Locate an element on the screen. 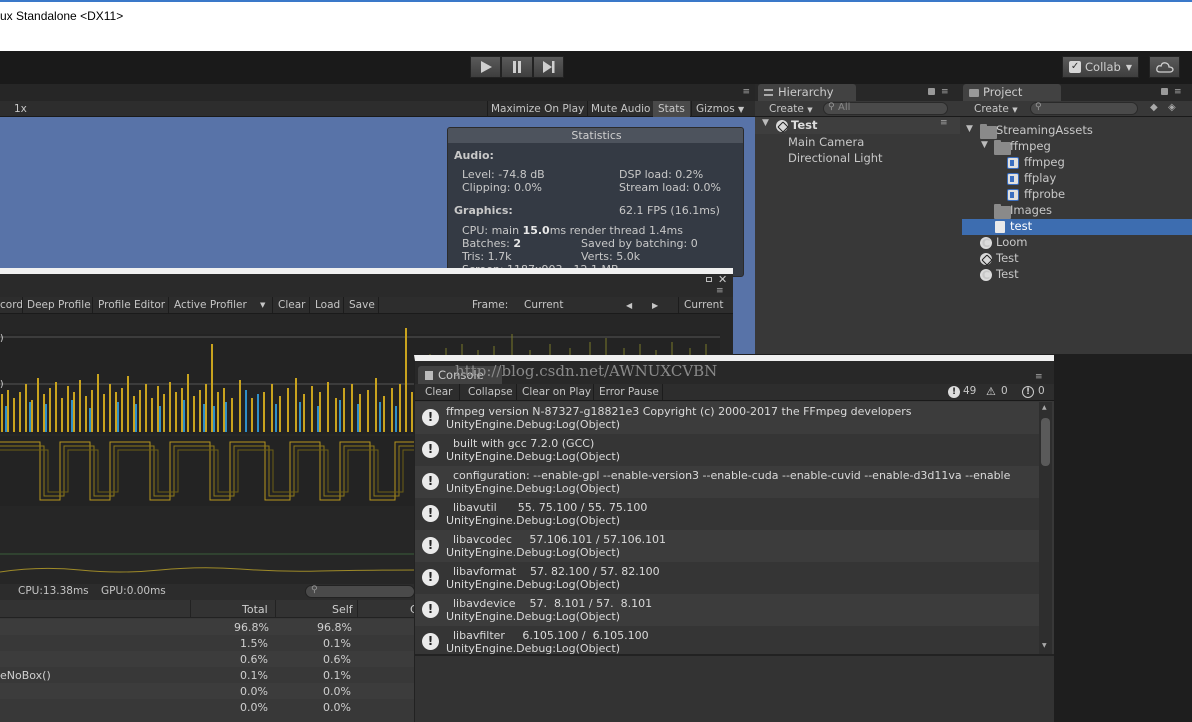  error-count-toggle: ! 0 is located at coordinates (1035, 392).